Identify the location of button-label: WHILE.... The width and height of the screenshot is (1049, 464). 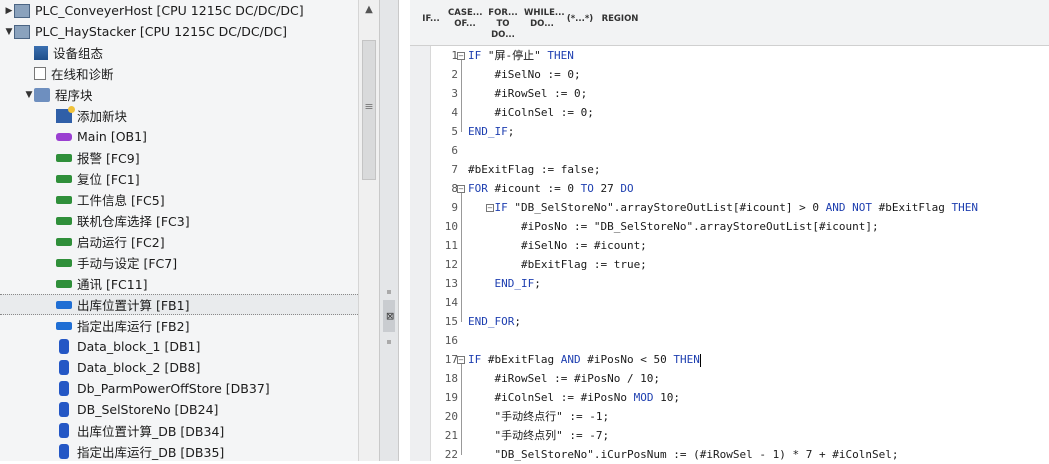
(544, 13).